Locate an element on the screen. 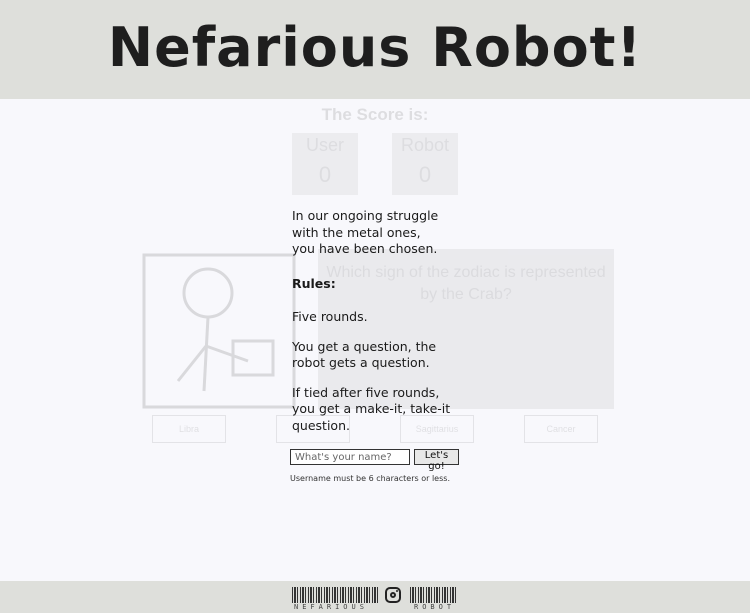 This screenshot has height=613, width=750. robot-score-value: 0 is located at coordinates (425, 174).